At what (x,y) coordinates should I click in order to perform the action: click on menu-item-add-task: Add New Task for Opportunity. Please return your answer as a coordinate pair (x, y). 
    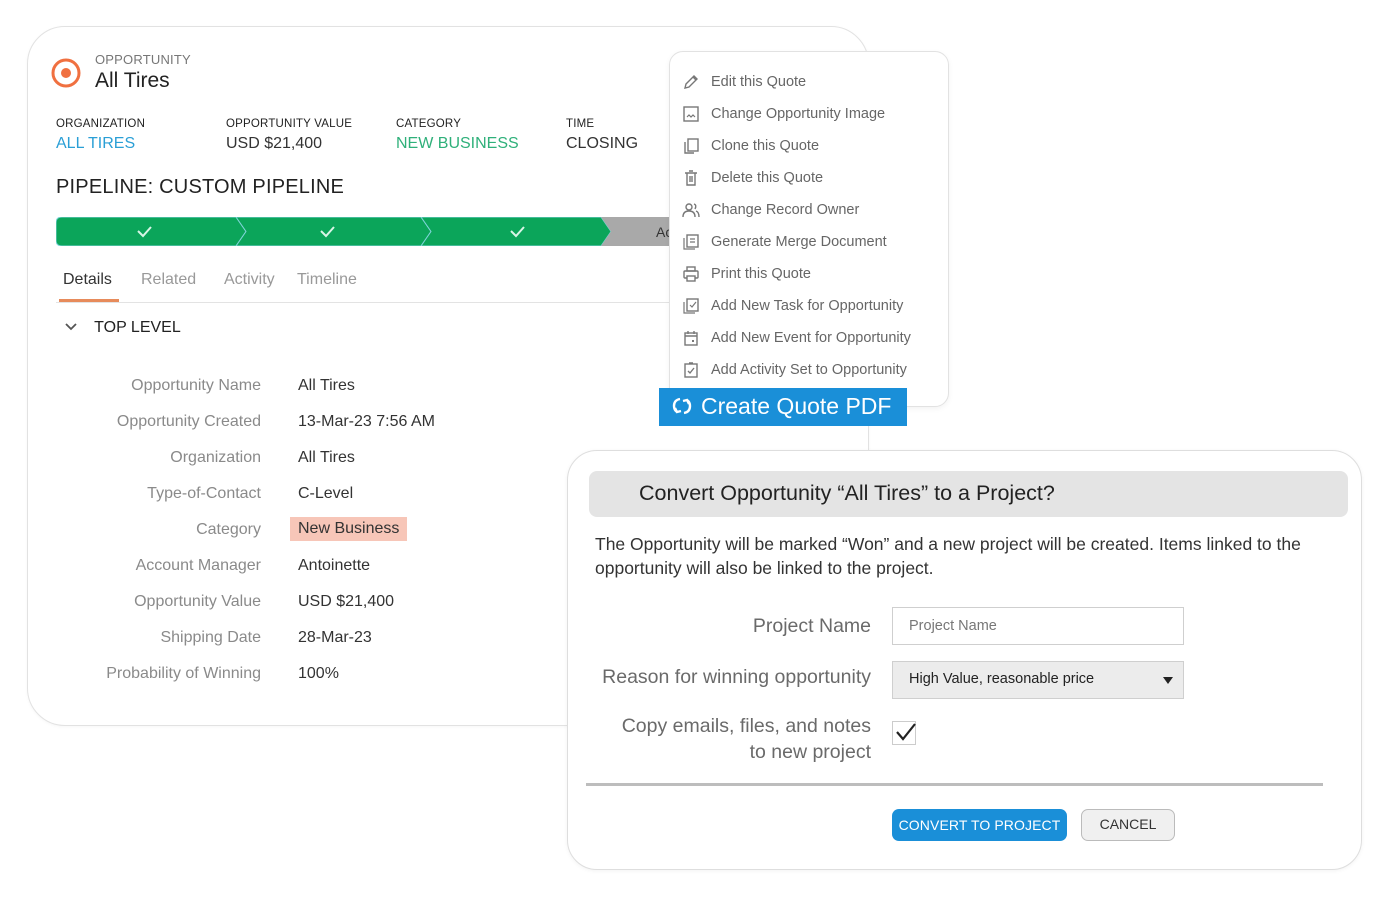
    Looking at the image, I should click on (812, 307).